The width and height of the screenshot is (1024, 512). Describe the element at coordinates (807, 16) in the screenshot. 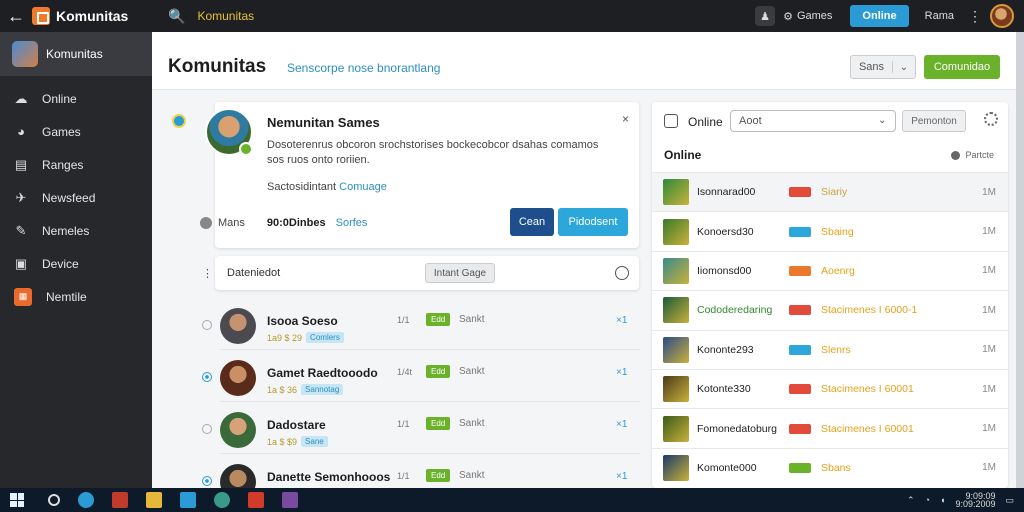

I see `games-status: ⚙ Games` at that location.